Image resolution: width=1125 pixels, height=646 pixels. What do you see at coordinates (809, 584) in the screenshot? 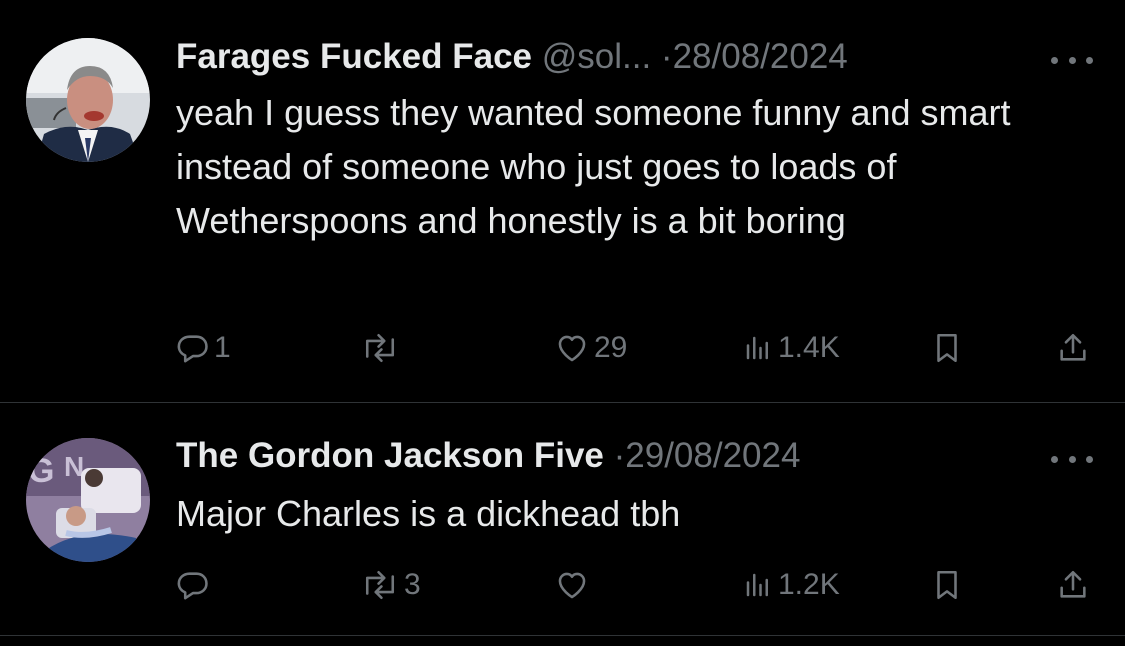
I see `views-count: 1.2K` at bounding box center [809, 584].